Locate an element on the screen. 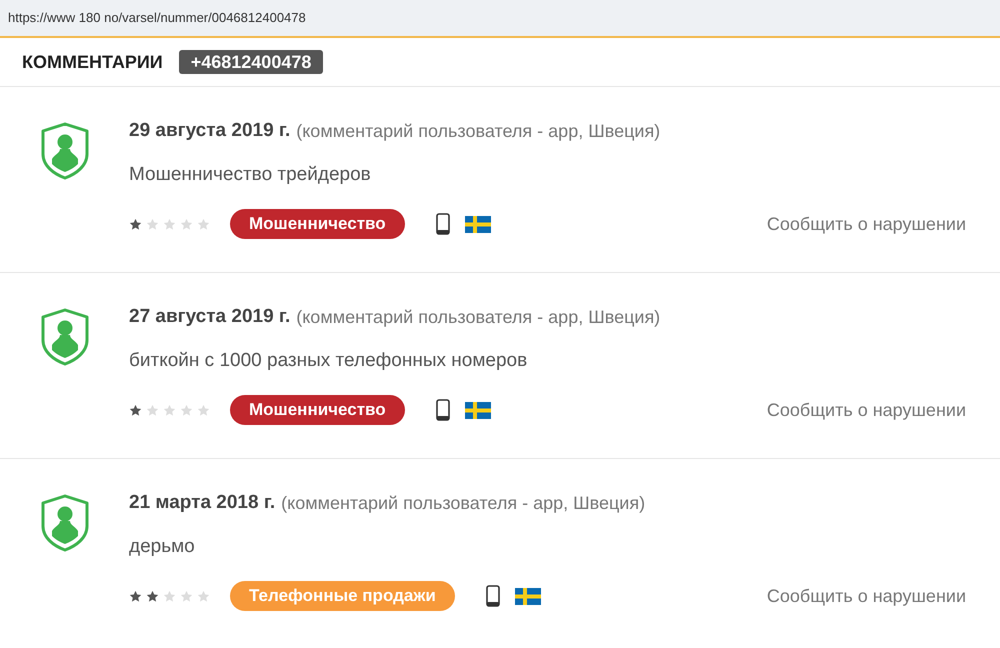 Image resolution: width=1000 pixels, height=648 pixels. comment-date: 29 августа 2019 г. is located at coordinates (209, 130).